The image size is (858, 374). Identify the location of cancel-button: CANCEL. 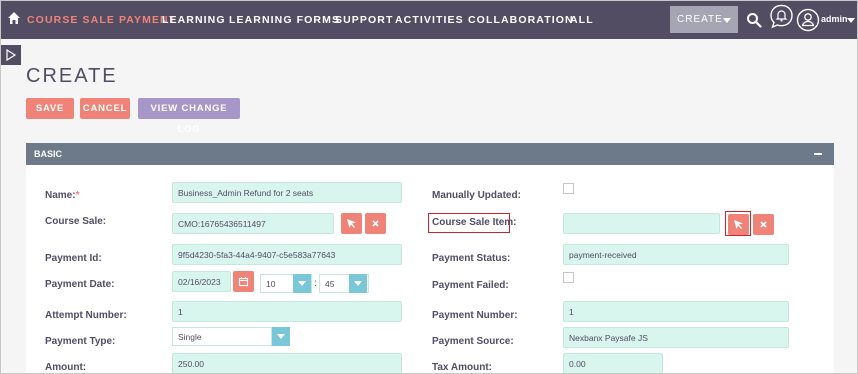
(105, 108).